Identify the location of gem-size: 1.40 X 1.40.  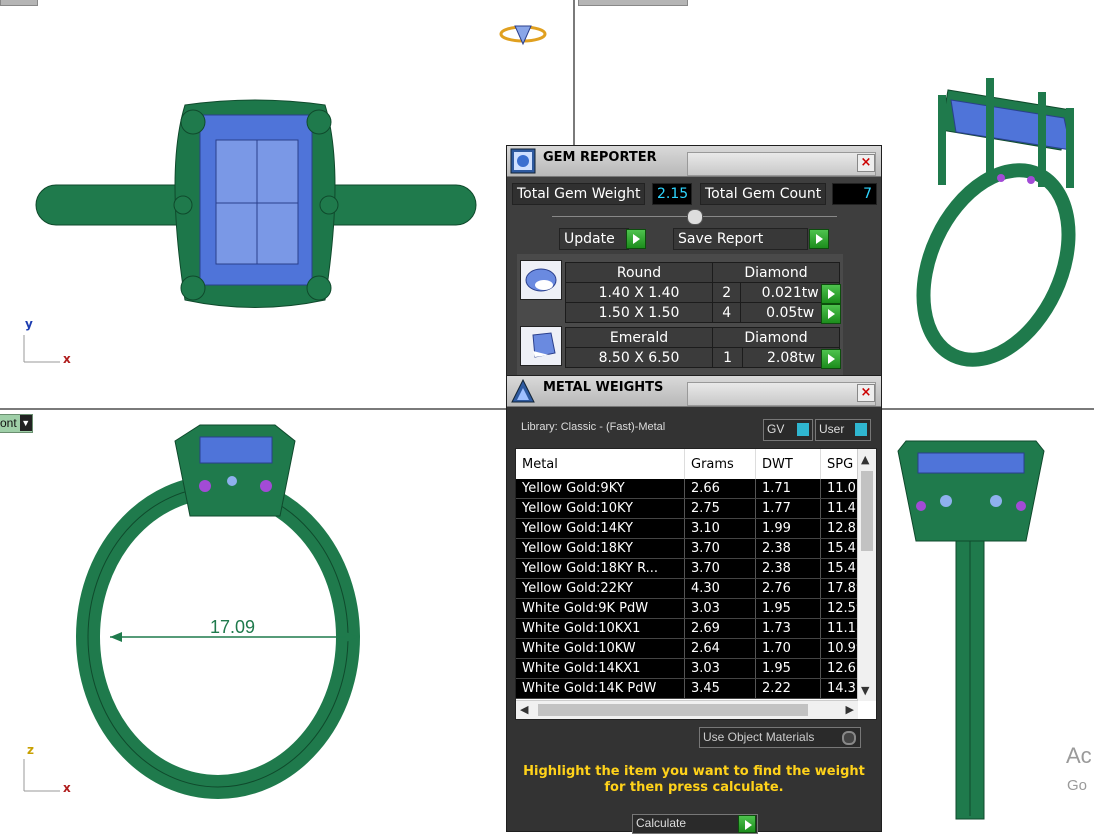
(639, 292).